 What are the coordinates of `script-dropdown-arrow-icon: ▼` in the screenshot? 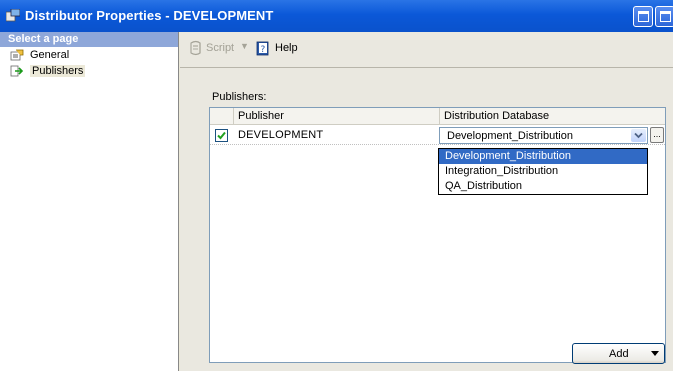 It's located at (244, 46).